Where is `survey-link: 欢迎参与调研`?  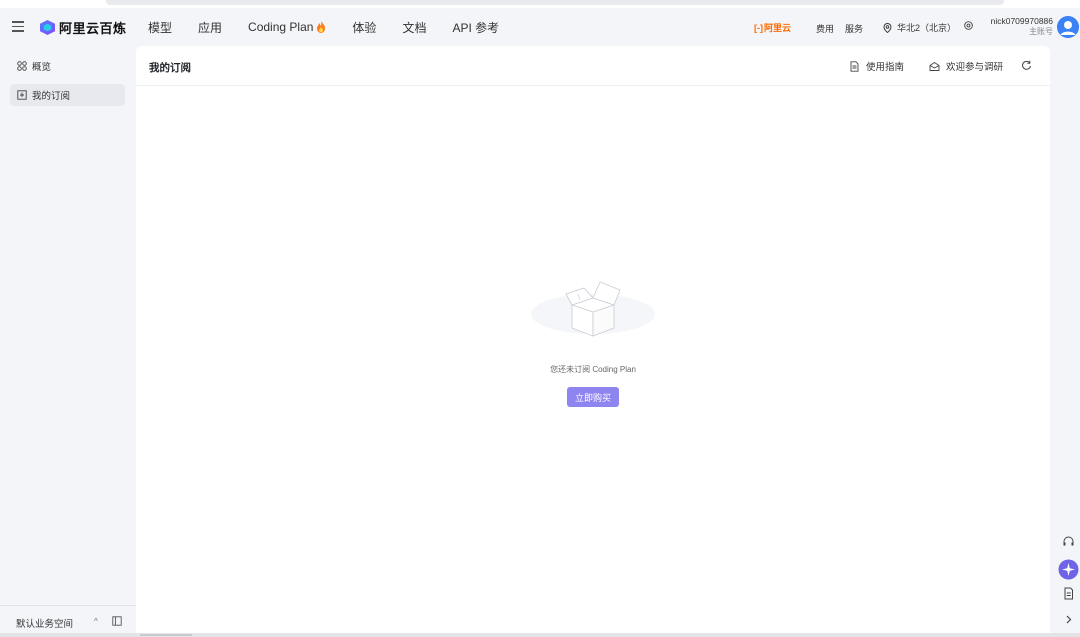 survey-link: 欢迎参与调研 is located at coordinates (966, 66).